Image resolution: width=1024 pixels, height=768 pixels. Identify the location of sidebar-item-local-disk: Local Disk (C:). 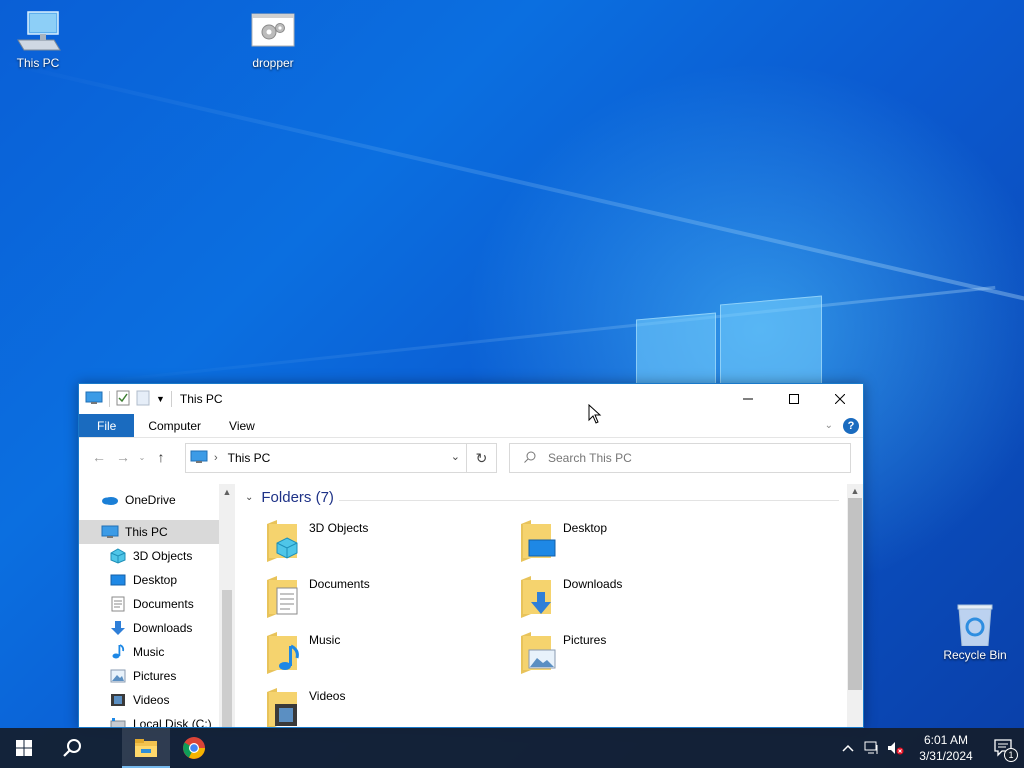
(149, 720).